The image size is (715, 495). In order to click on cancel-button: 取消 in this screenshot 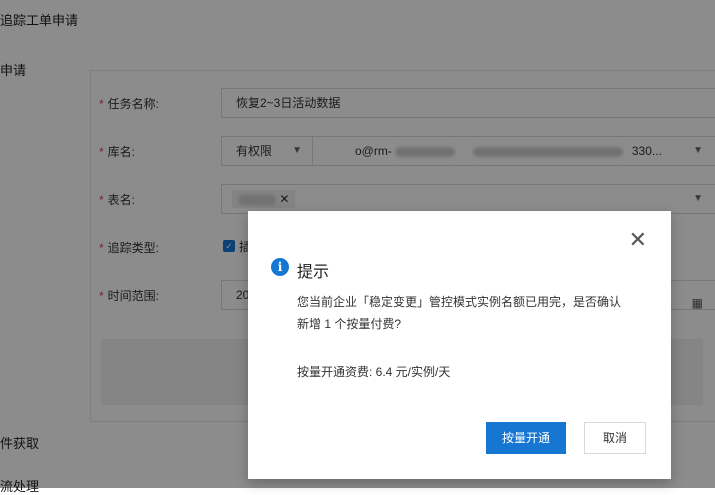, I will do `click(615, 438)`.